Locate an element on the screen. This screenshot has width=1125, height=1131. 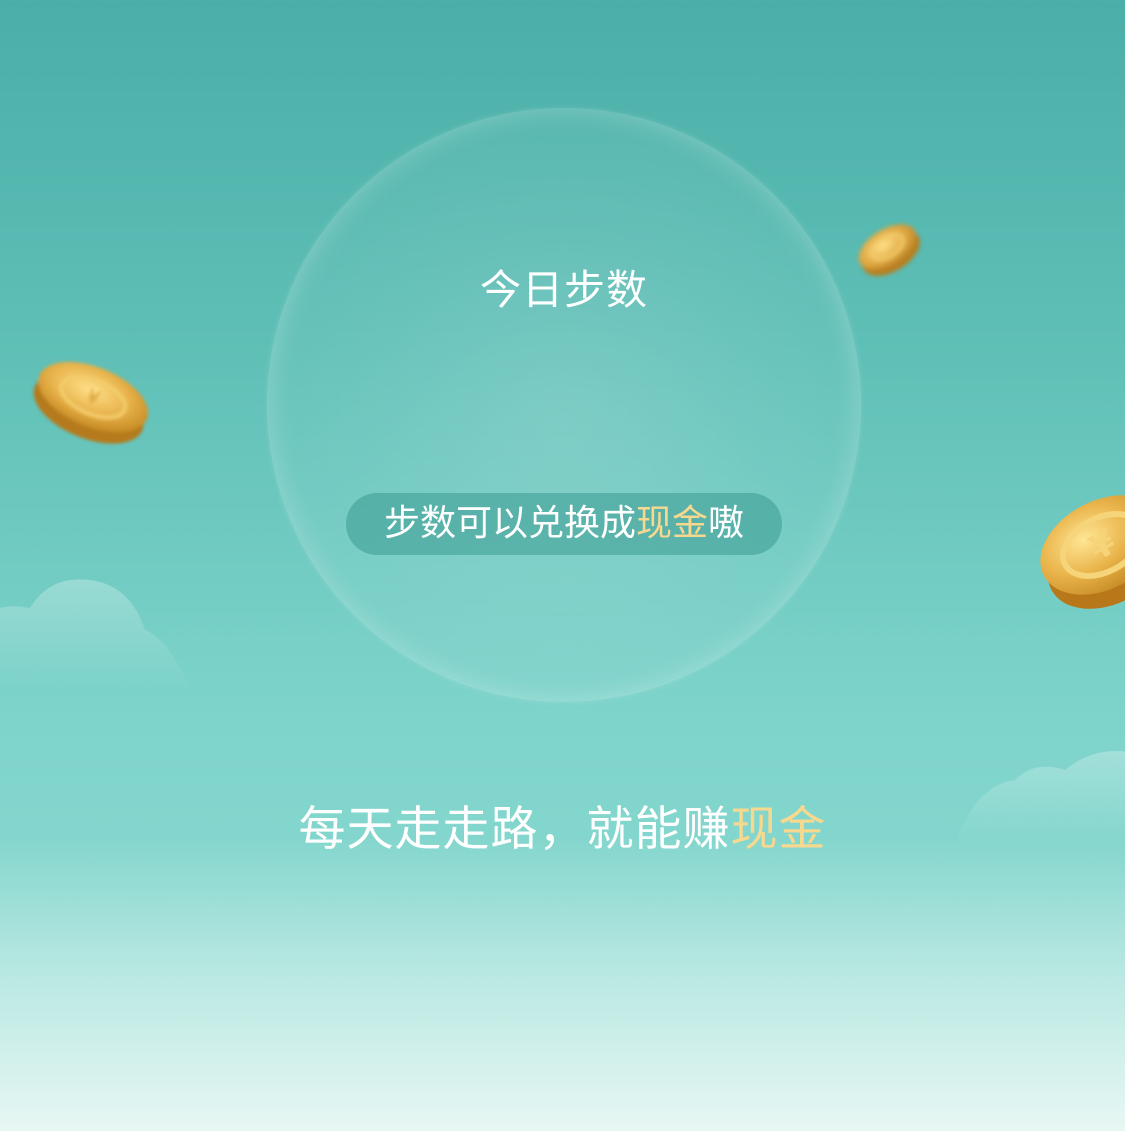
slogan: 每天走走路，就能赚现金 is located at coordinates (562, 824).